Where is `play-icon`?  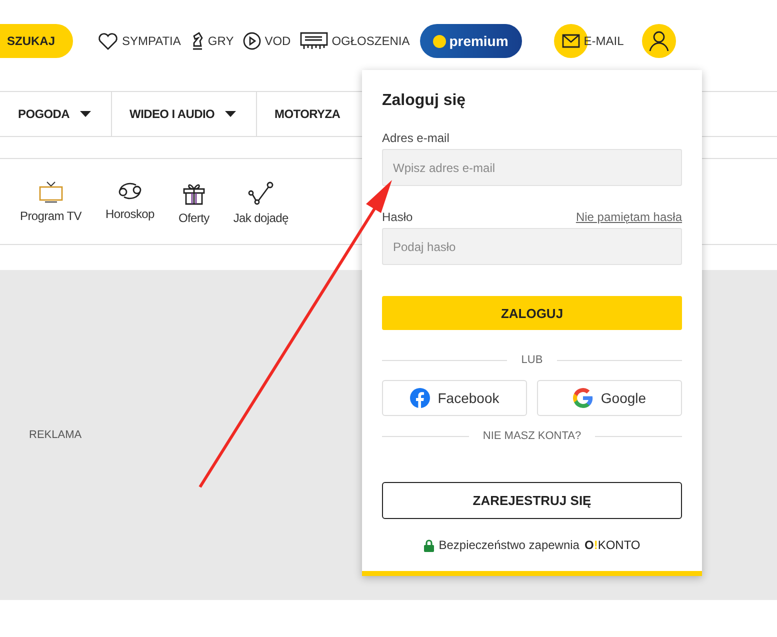 play-icon is located at coordinates (251, 41).